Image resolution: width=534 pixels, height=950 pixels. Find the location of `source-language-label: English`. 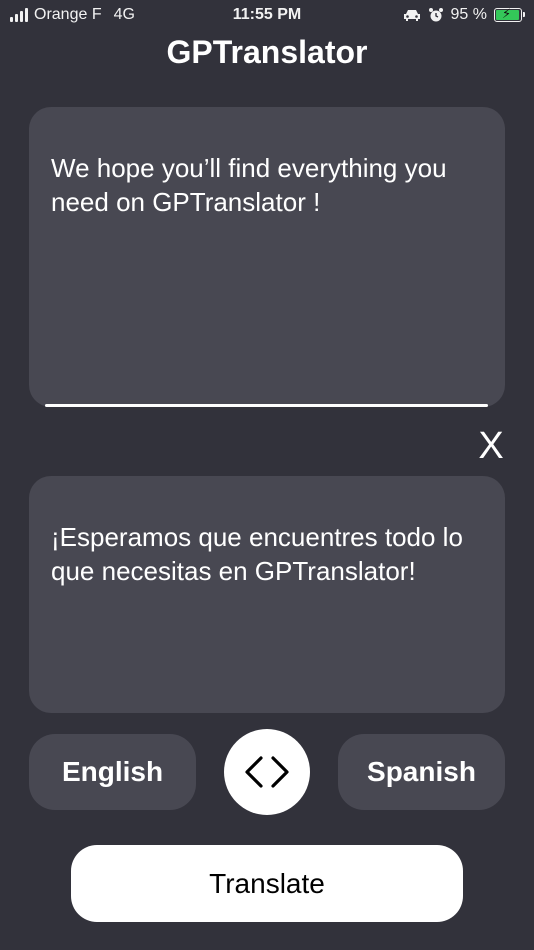

source-language-label: English is located at coordinates (112, 771).